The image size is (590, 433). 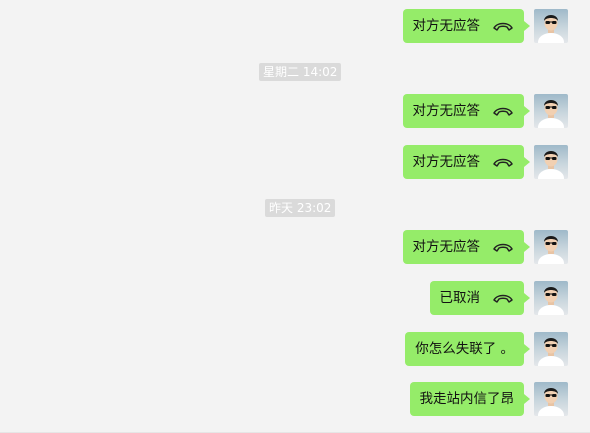 What do you see at coordinates (464, 349) in the screenshot?
I see `message-text: 你怎么失联了 。` at bounding box center [464, 349].